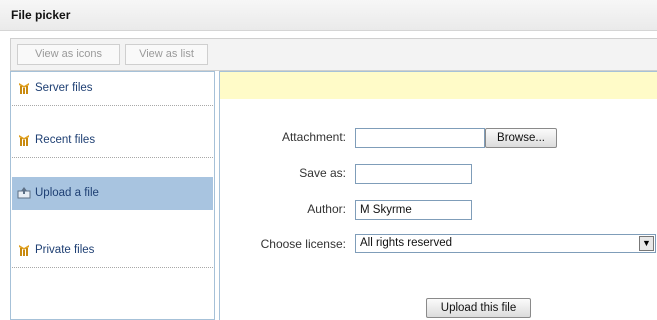 Image resolution: width=657 pixels, height=320 pixels. Describe the element at coordinates (413, 174) in the screenshot. I see `save-as-field` at that location.